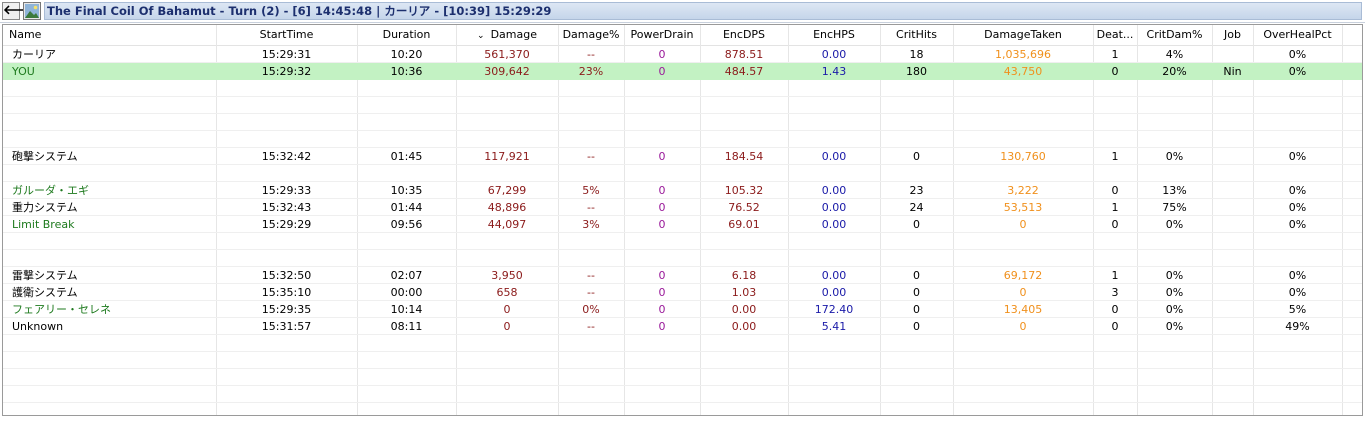 The height and width of the screenshot is (421, 1365). Describe the element at coordinates (286, 190) in the screenshot. I see `cell-start: 15:29:33` at that location.